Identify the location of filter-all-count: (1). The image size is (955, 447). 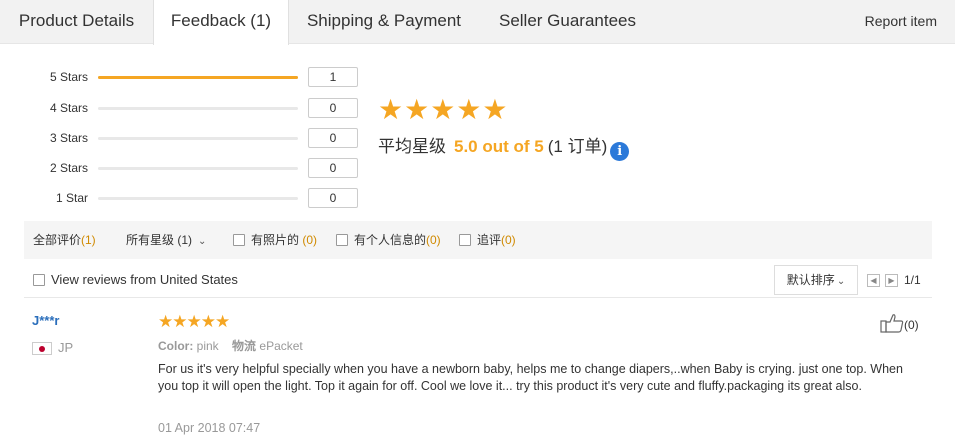
(88, 240).